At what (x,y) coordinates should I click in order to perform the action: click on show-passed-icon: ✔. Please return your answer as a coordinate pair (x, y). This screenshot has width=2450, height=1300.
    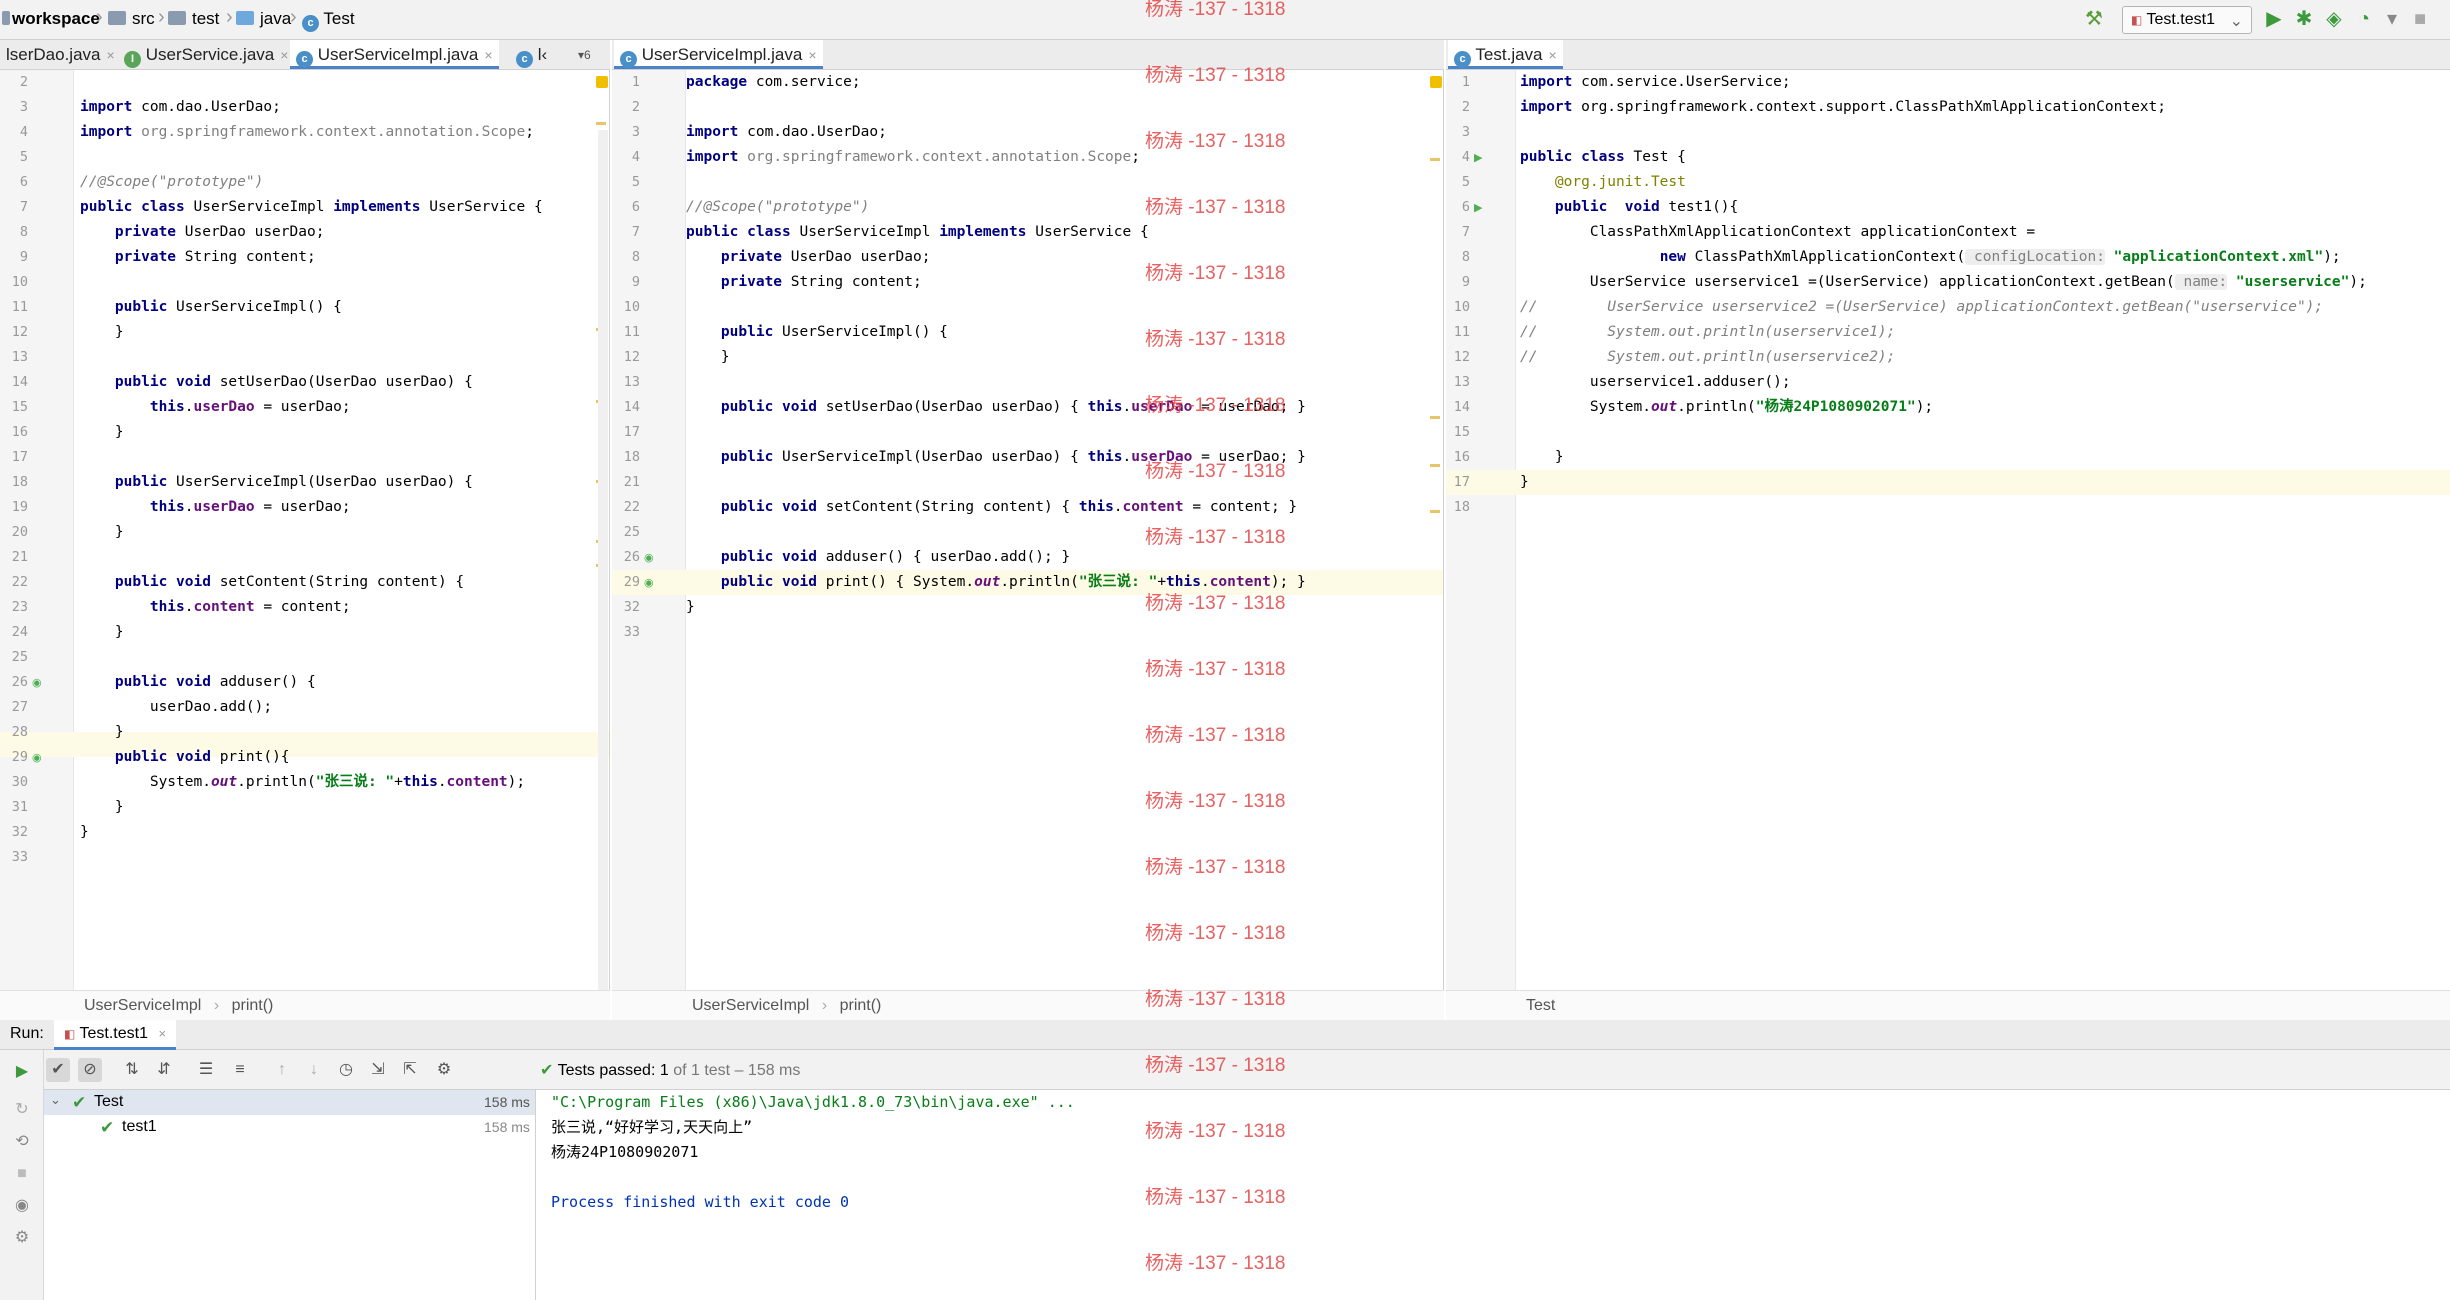
    Looking at the image, I should click on (58, 1070).